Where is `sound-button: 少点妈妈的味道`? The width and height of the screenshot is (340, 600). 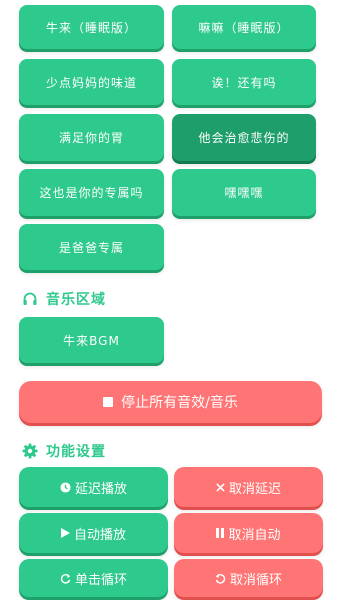 sound-button: 少点妈妈的味道 is located at coordinates (91, 82).